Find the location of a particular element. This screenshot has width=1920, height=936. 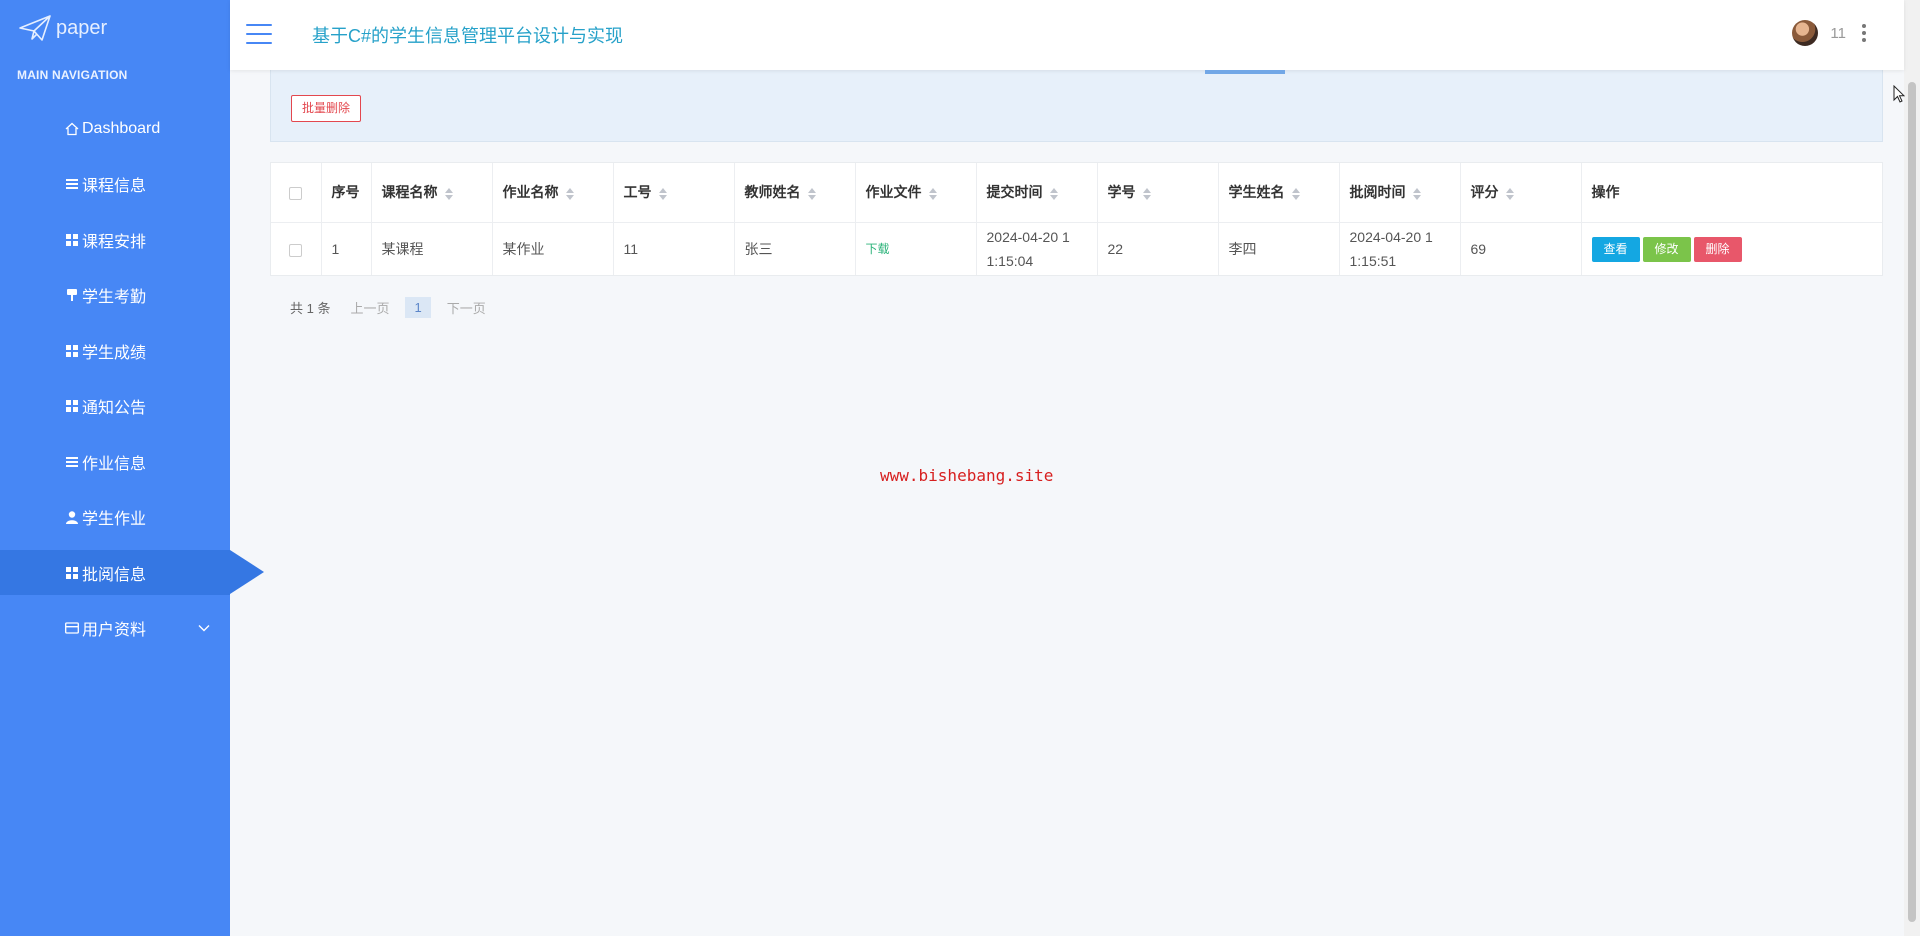

pagination: 共 1 条 上一页 1 下一页 is located at coordinates (396, 307).